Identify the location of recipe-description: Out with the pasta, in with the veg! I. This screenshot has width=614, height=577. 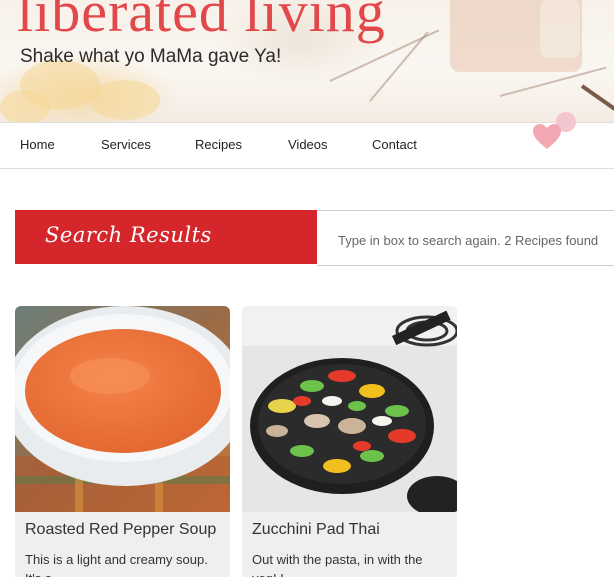
(337, 564).